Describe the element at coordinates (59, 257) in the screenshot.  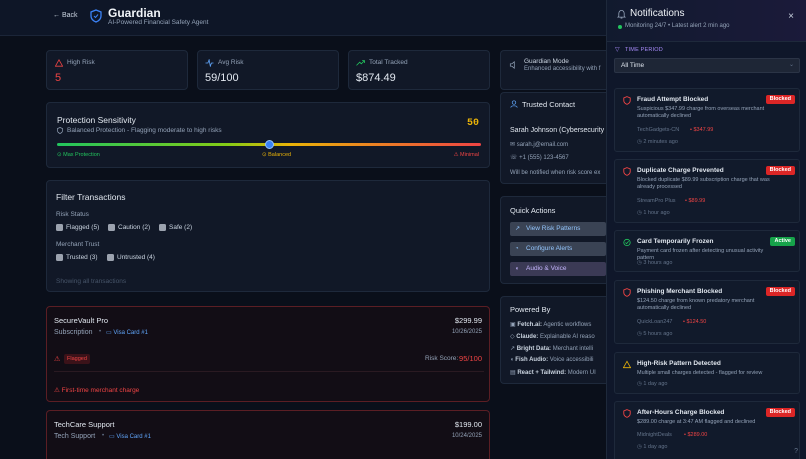
I see `checkbox-trusted` at that location.